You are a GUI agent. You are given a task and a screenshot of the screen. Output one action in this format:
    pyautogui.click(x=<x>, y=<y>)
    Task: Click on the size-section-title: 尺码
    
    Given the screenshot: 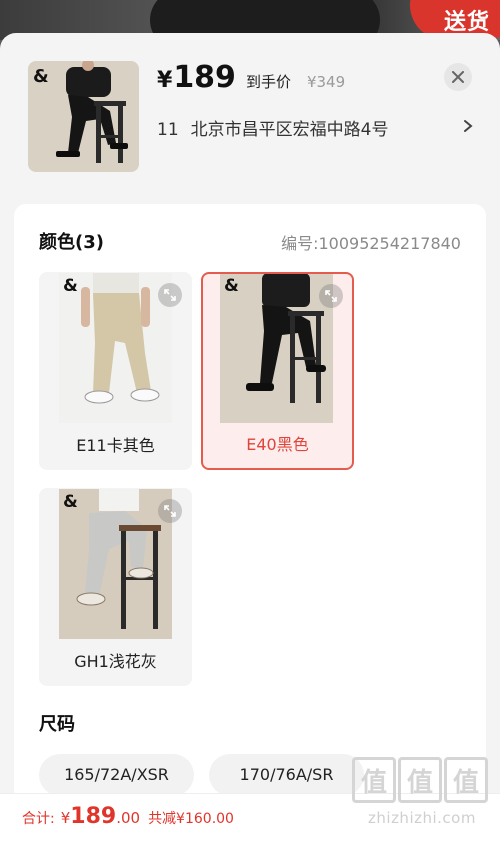 What is the action you would take?
    pyautogui.click(x=57, y=724)
    